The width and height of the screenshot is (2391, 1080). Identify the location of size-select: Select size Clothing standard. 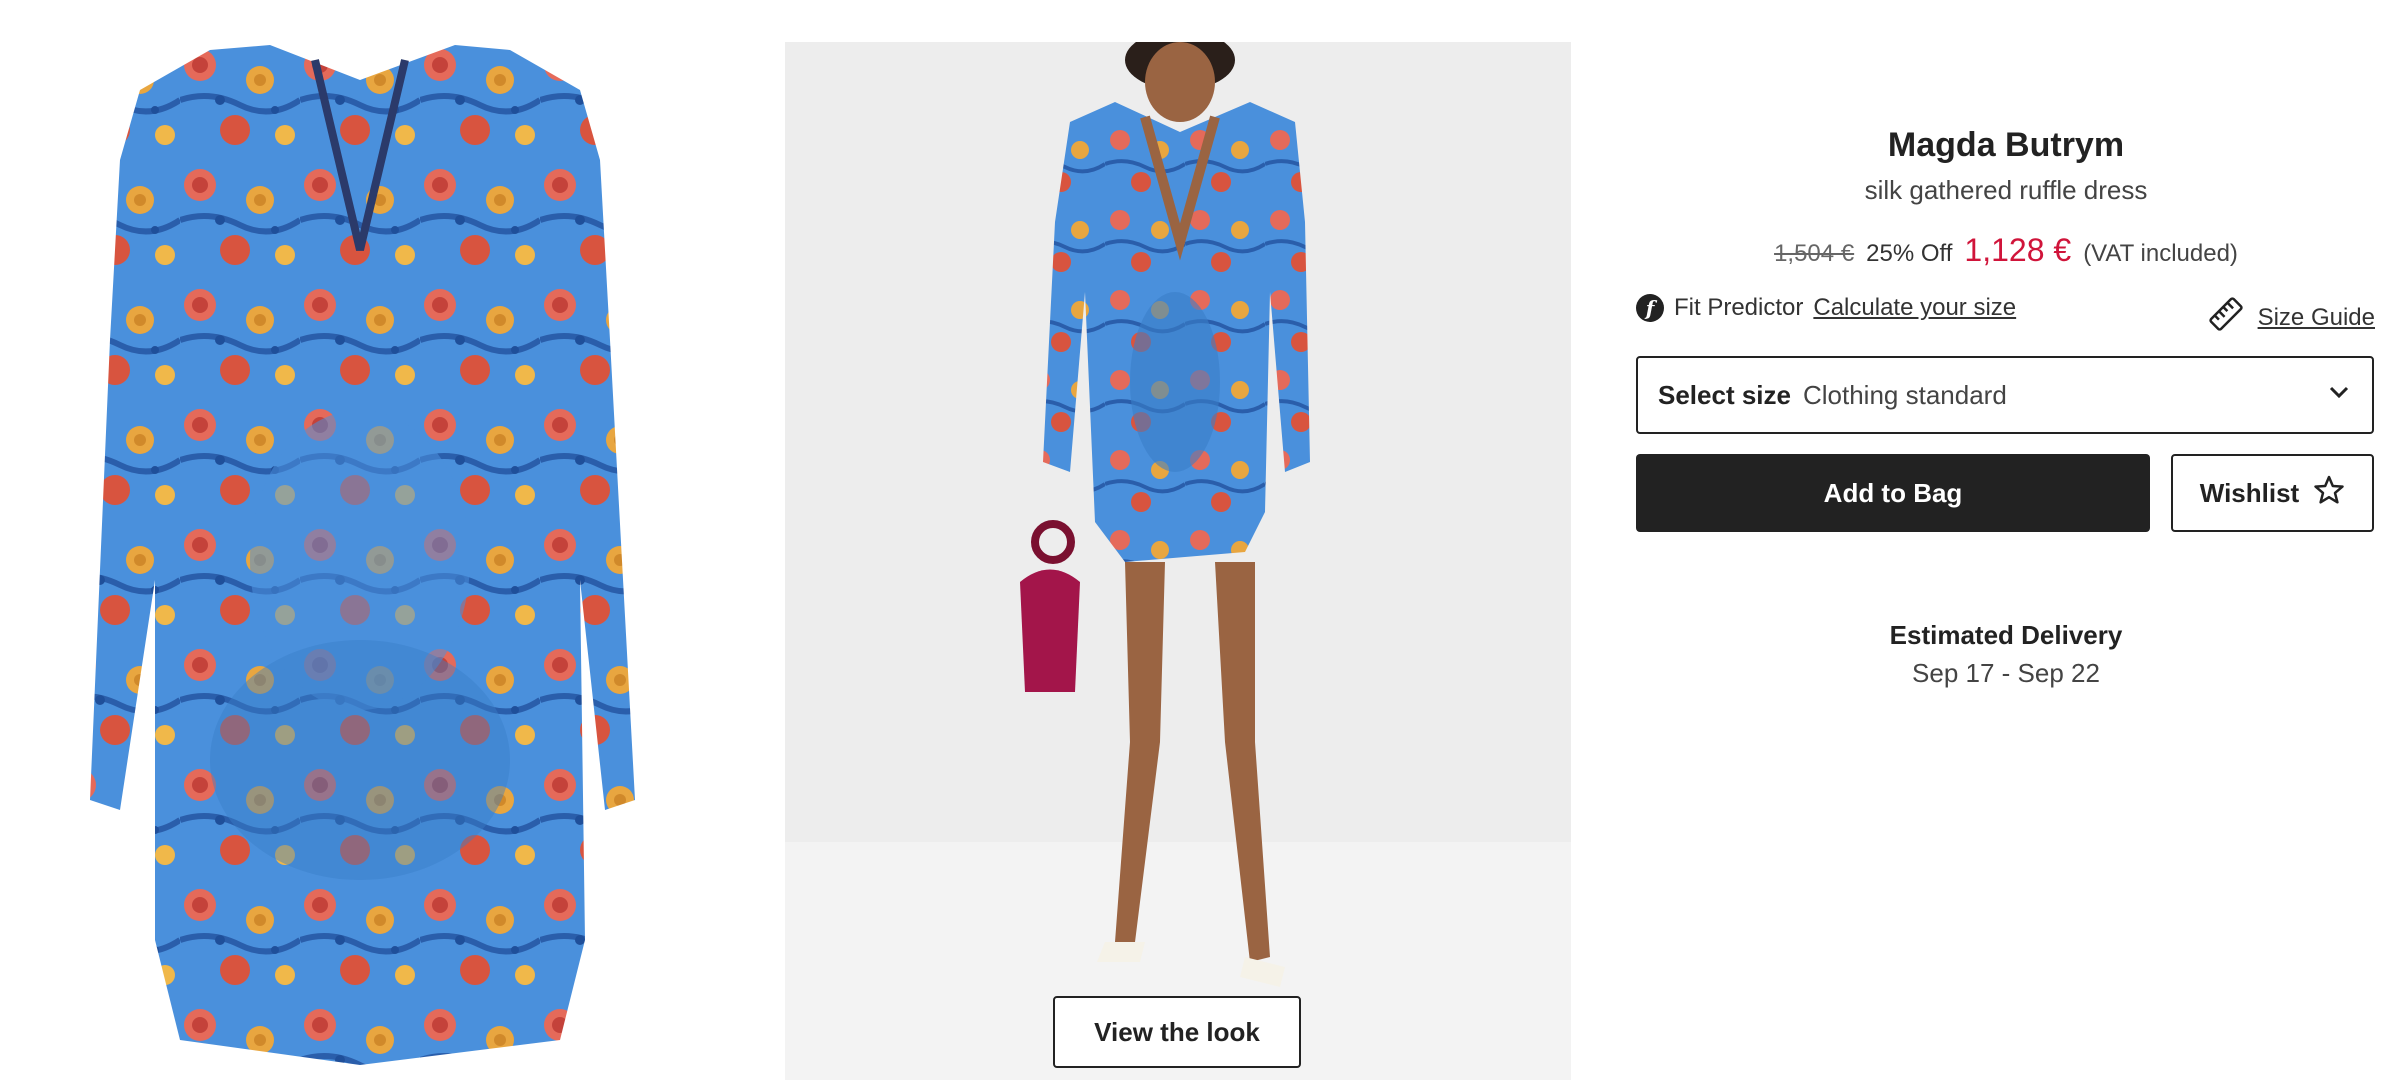
(2005, 395).